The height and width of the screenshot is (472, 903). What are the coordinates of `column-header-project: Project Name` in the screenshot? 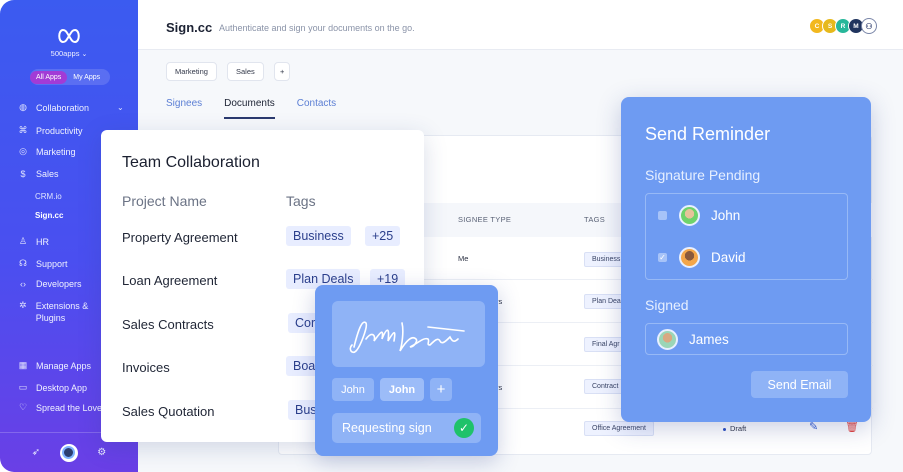 It's located at (164, 201).